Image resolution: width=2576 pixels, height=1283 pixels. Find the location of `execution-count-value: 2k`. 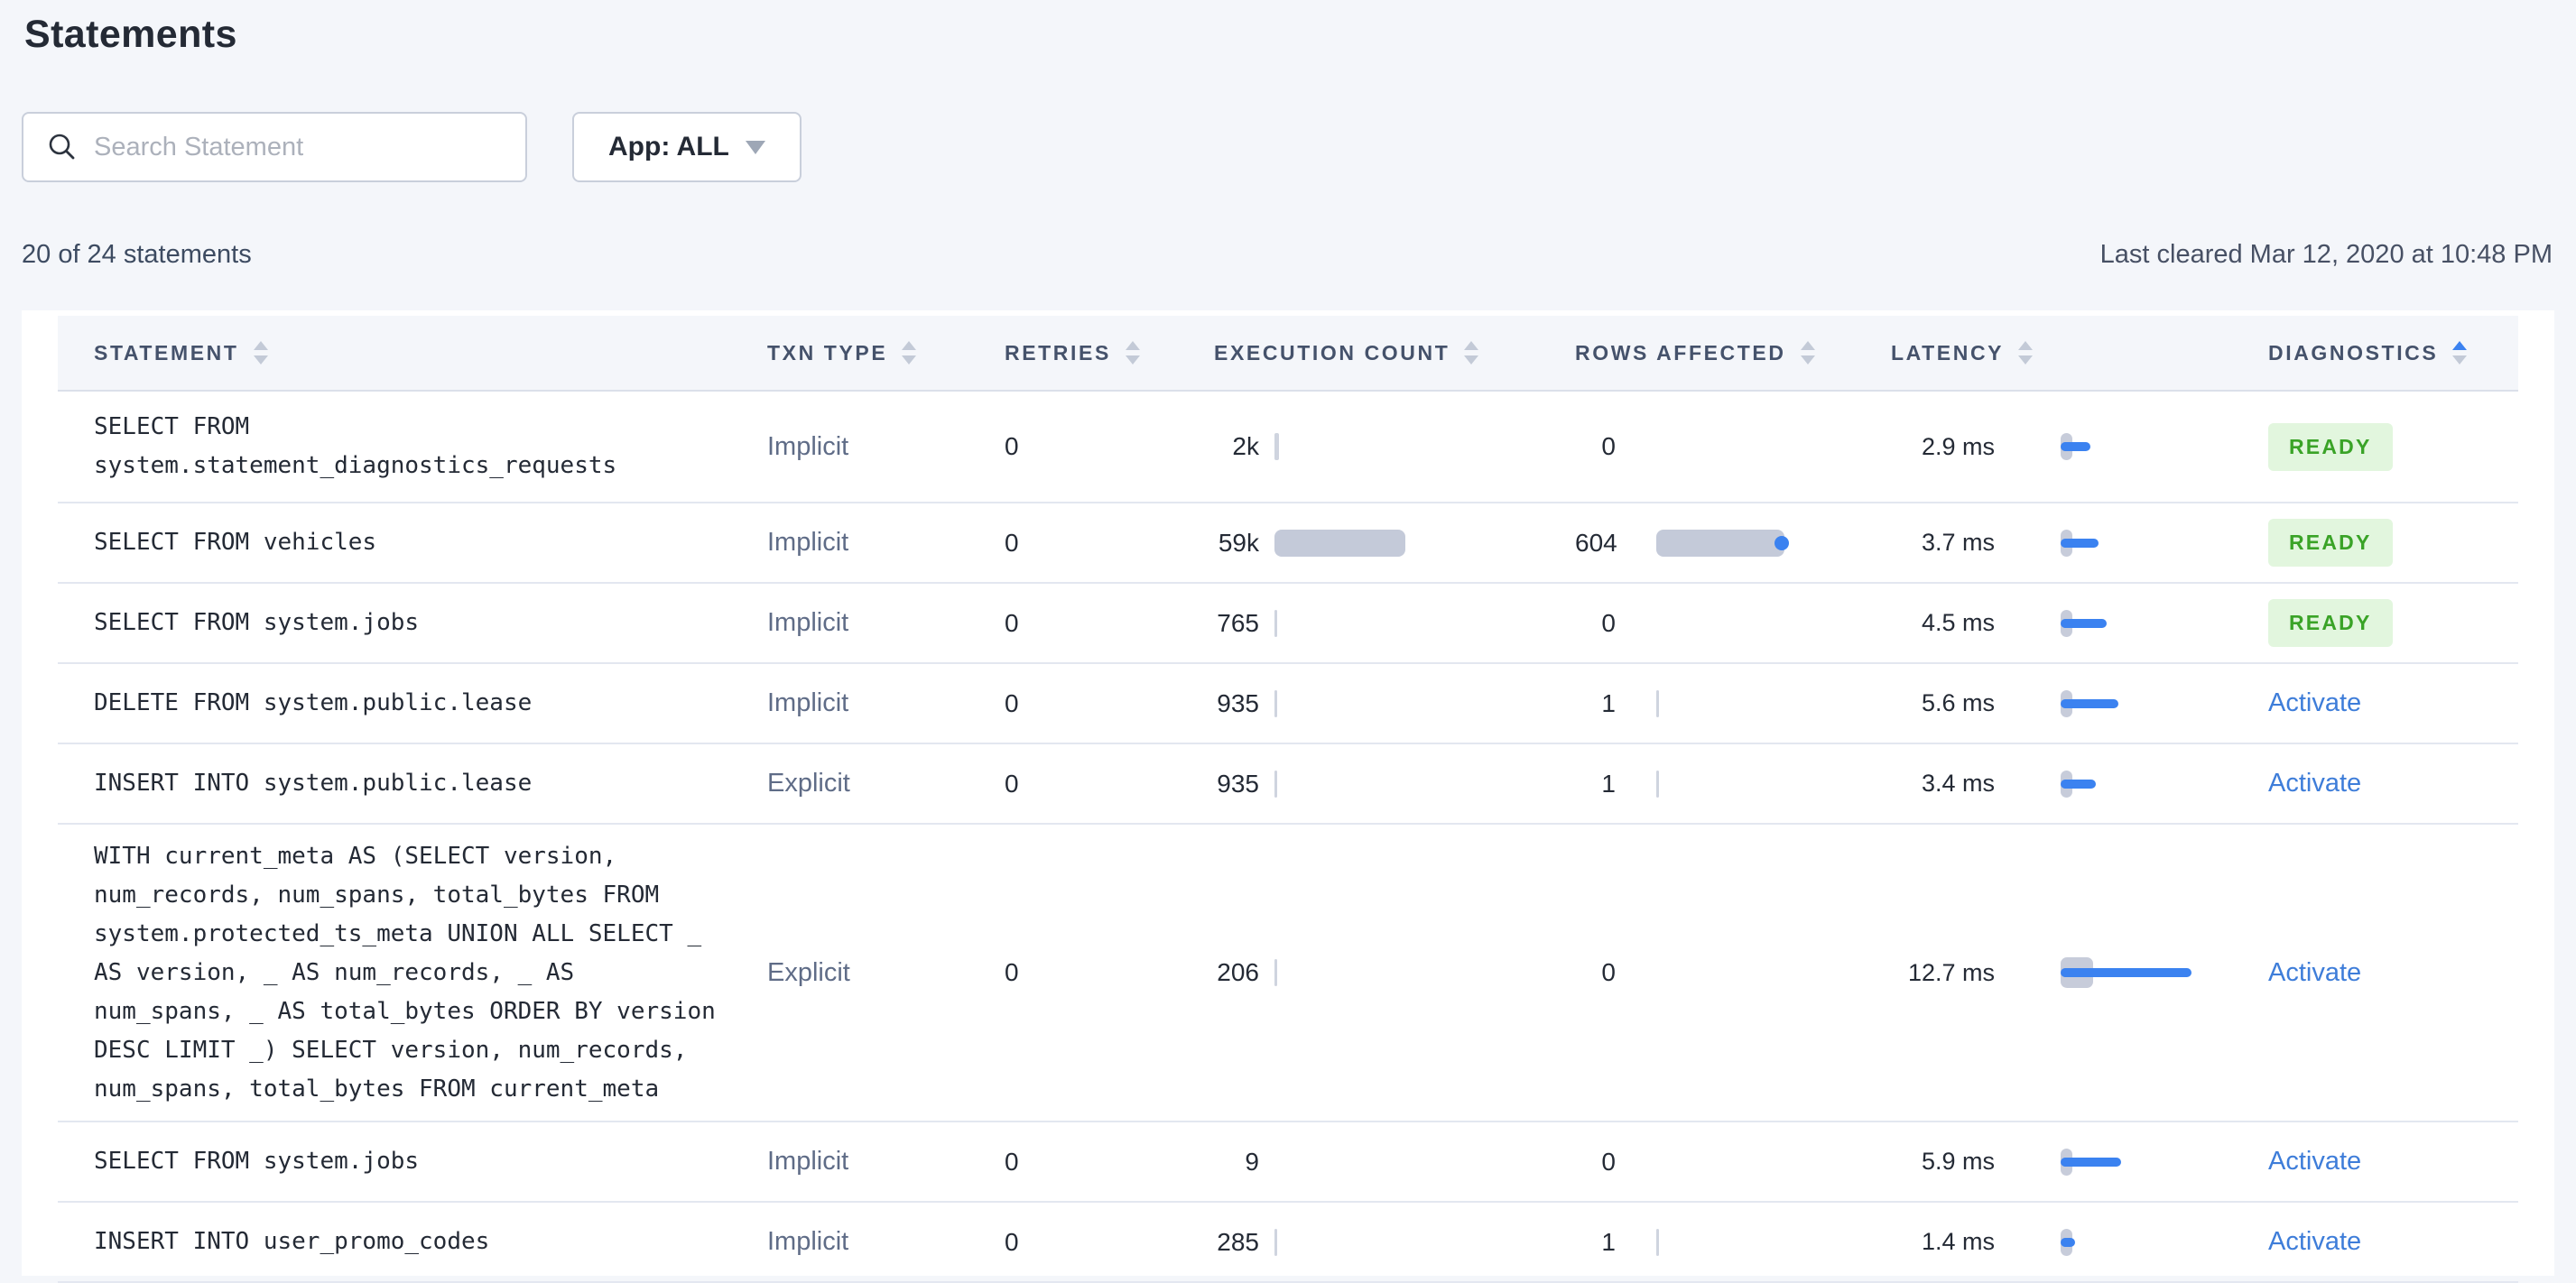

execution-count-value: 2k is located at coordinates (1245, 446).